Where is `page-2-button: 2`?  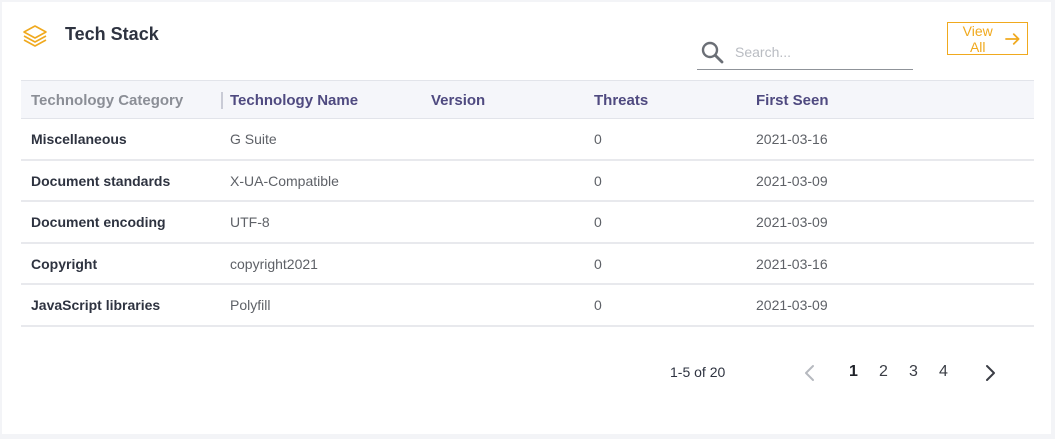 page-2-button: 2 is located at coordinates (883, 372).